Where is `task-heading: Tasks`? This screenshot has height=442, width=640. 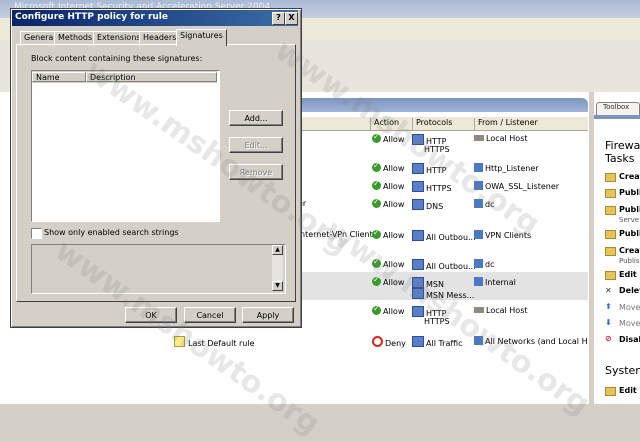 task-heading: Tasks is located at coordinates (620, 158).